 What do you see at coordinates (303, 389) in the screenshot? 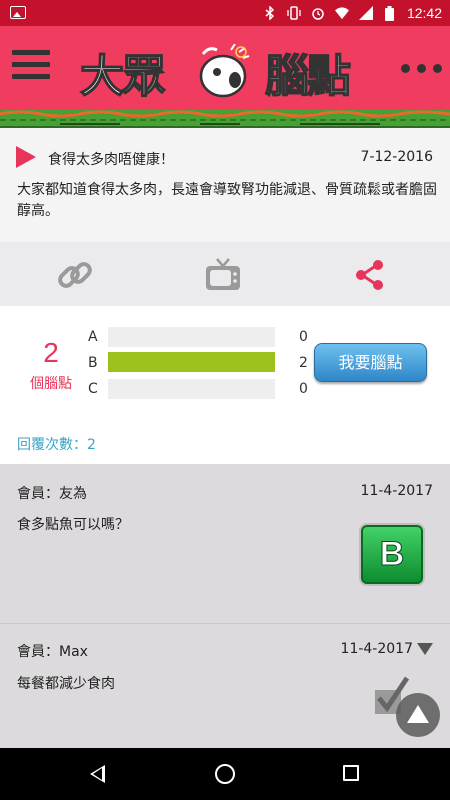
I see `option-votes-c: 0` at bounding box center [303, 389].